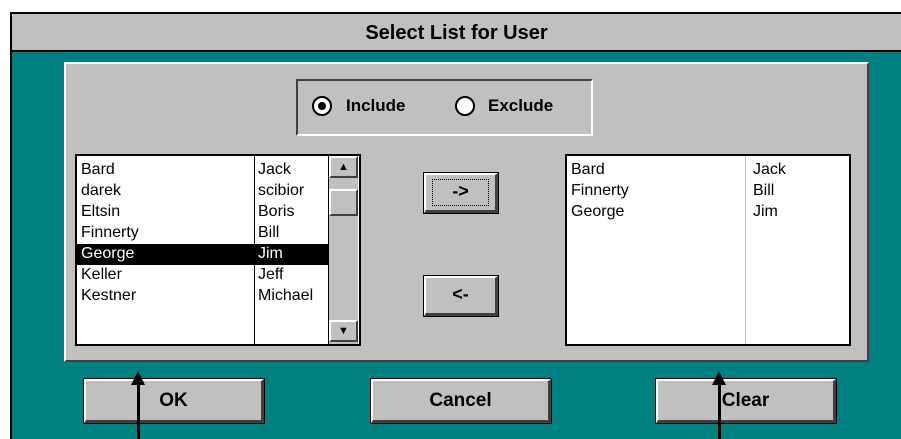 This screenshot has height=439, width=901. What do you see at coordinates (461, 401) in the screenshot?
I see `cancel-button: Cancel` at bounding box center [461, 401].